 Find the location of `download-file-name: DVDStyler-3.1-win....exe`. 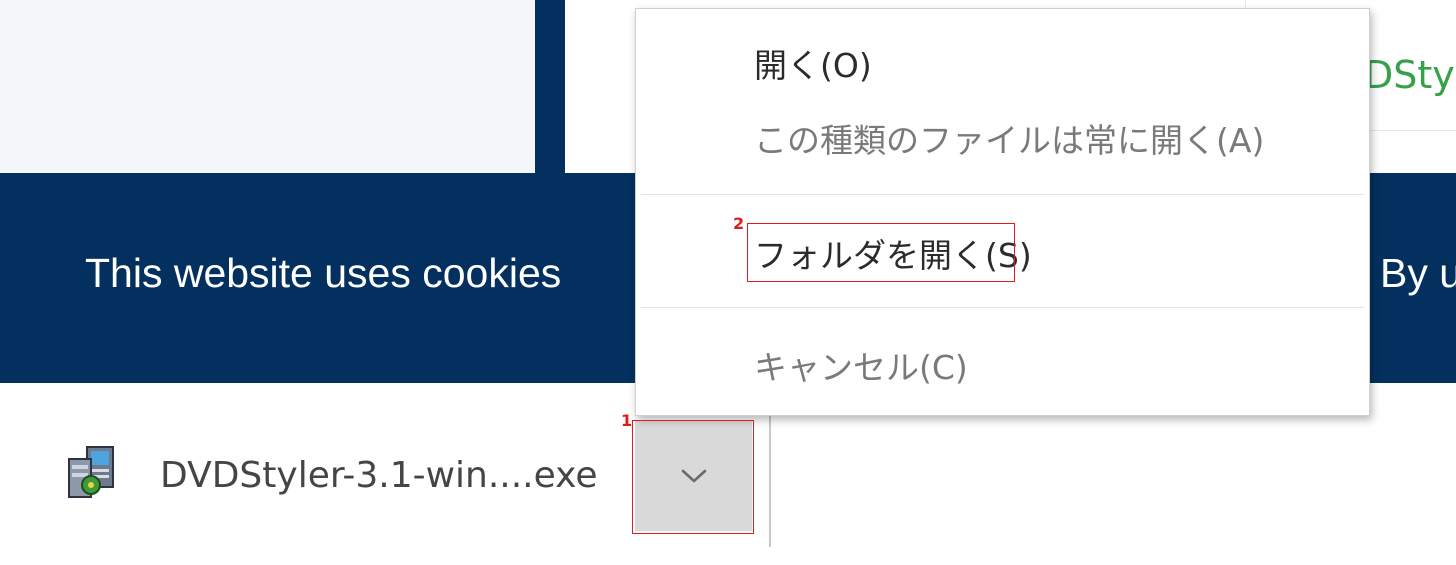

download-file-name: DVDStyler-3.1-win....exe is located at coordinates (378, 476).